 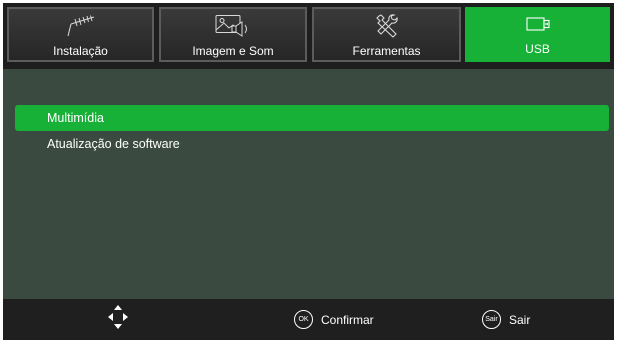 I want to click on ok-button-icon: OK, so click(x=303, y=319).